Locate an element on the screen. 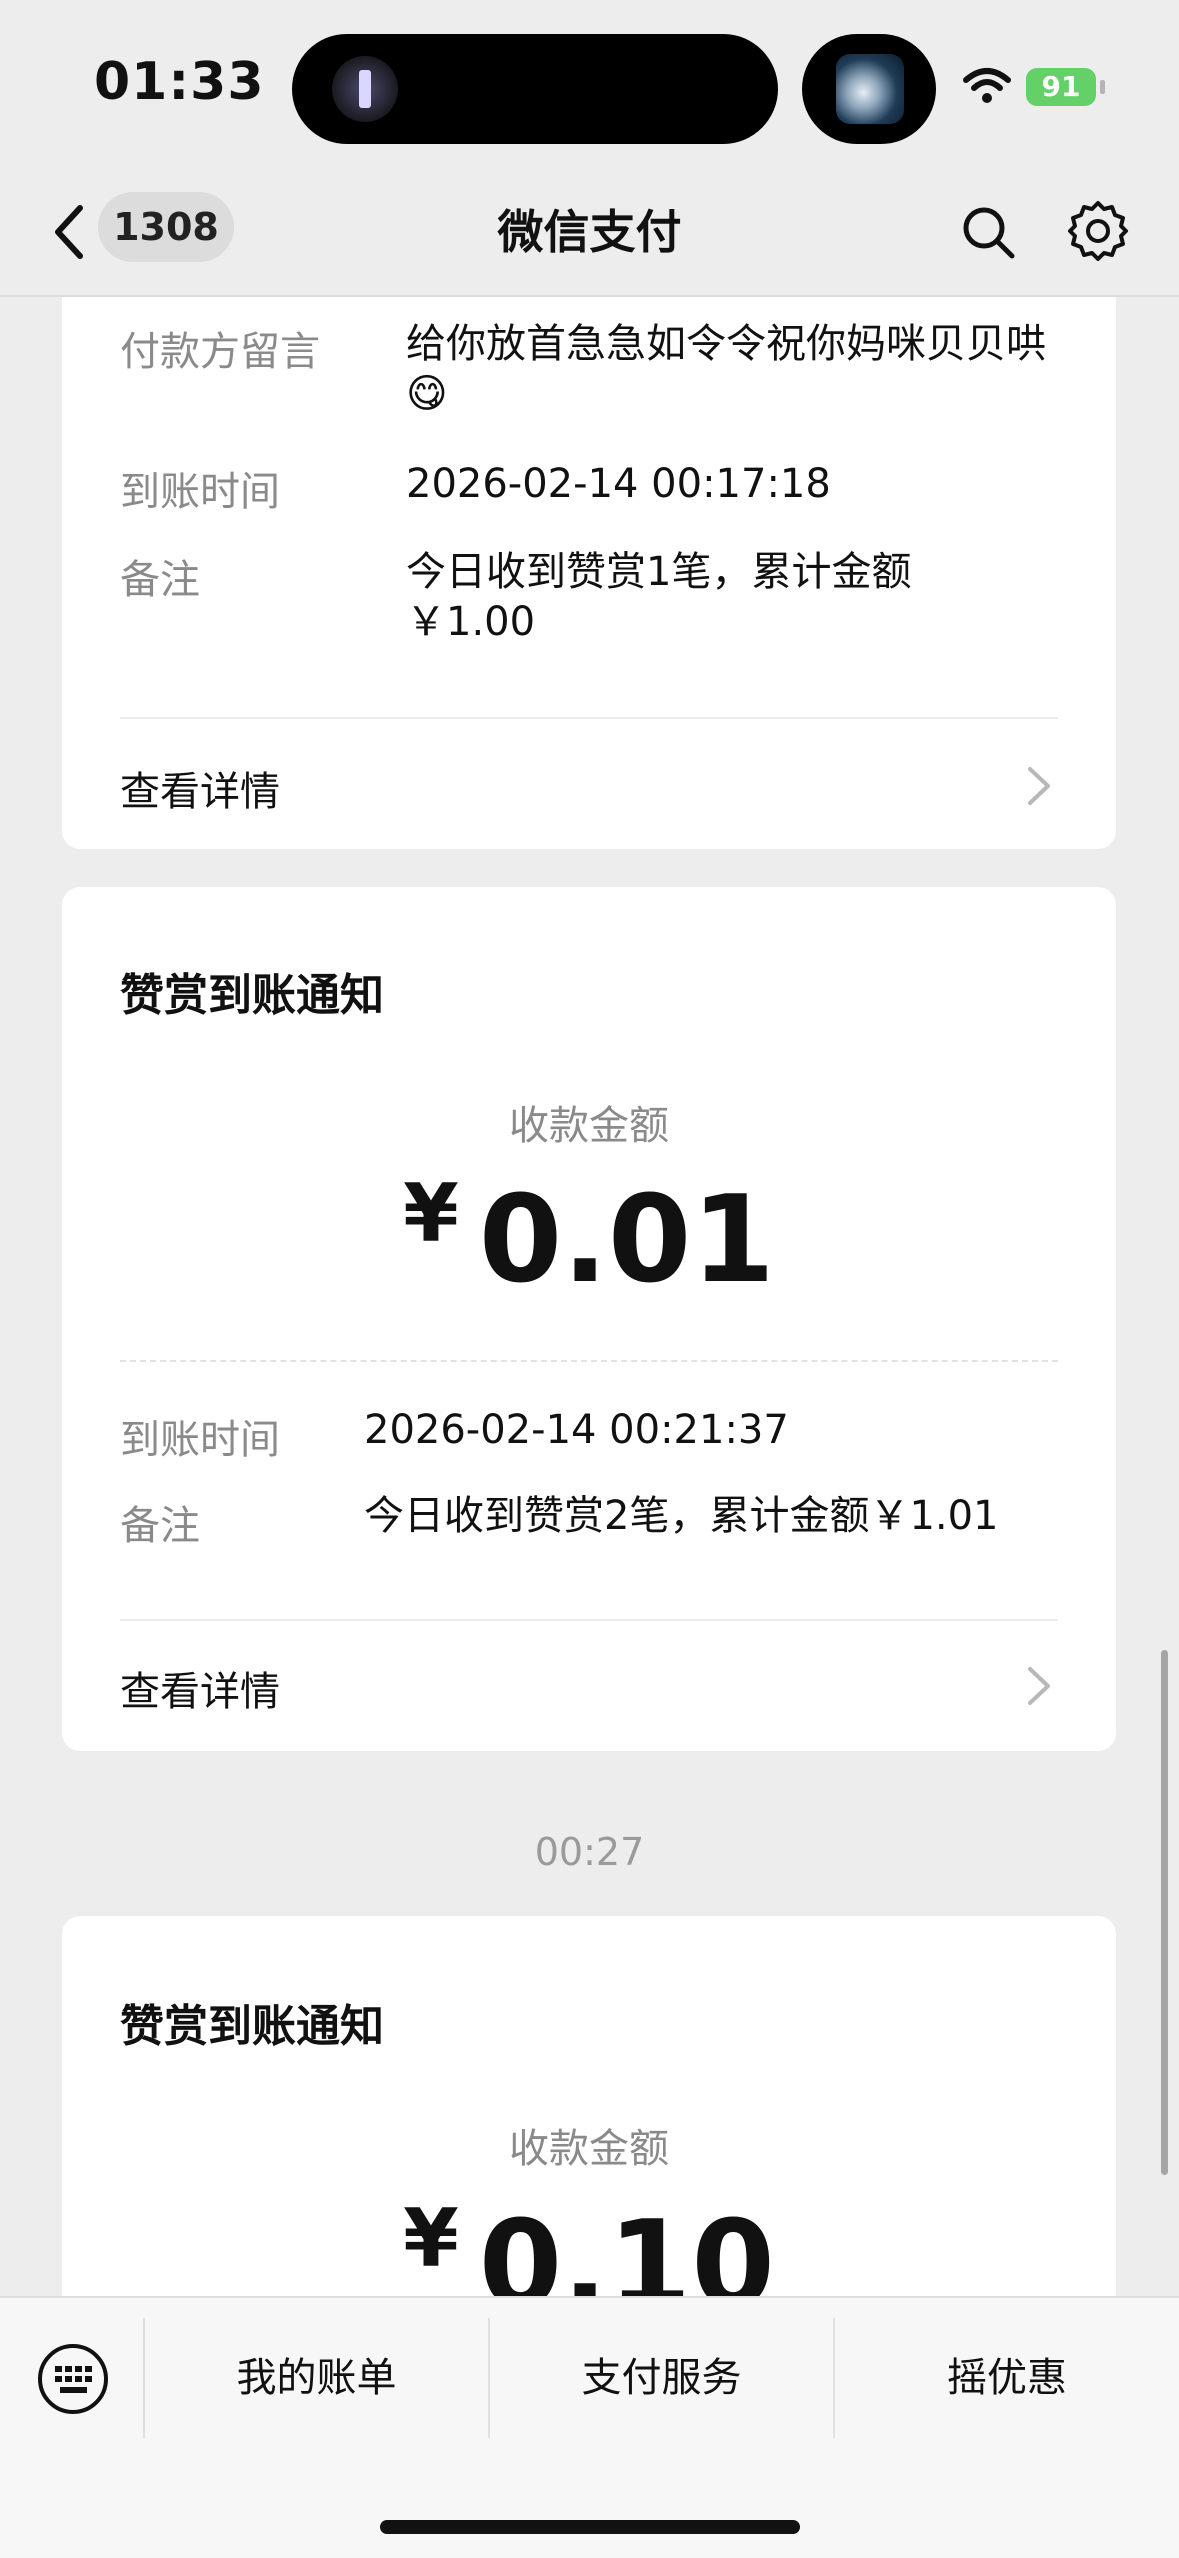 The image size is (1179, 2558). menu-my-bills: 我的账单 is located at coordinates (316, 2378).